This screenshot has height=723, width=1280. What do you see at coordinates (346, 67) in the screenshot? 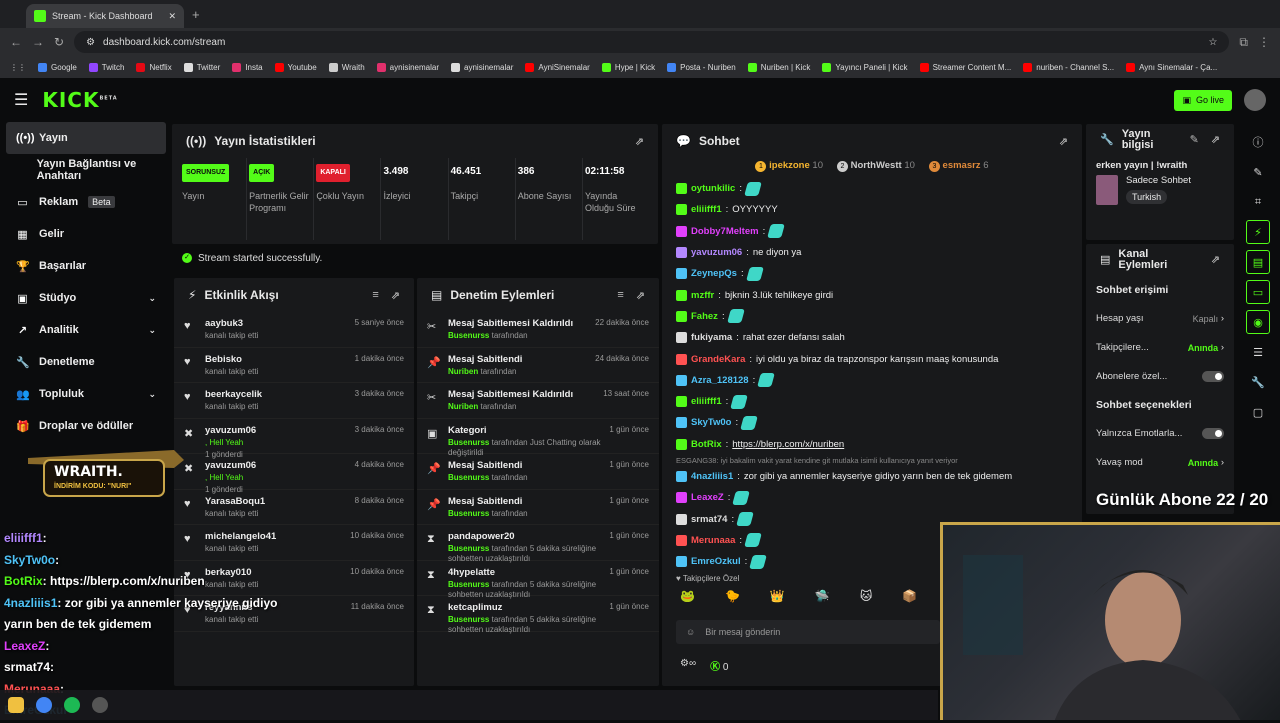
I see `bookmark-item: Wraith` at bounding box center [346, 67].